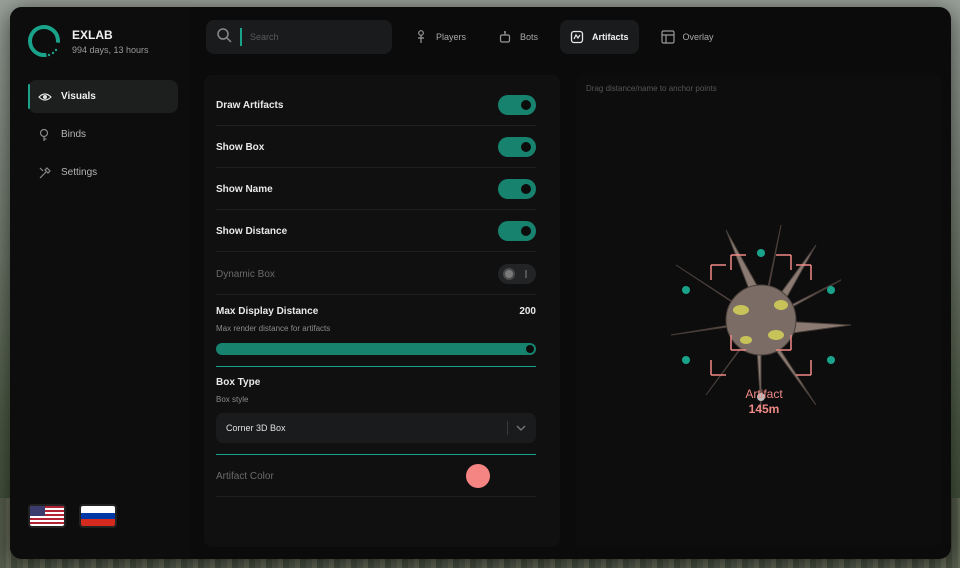 The width and height of the screenshot is (960, 568). Describe the element at coordinates (527, 311) in the screenshot. I see `max-distance-value: 200` at that location.